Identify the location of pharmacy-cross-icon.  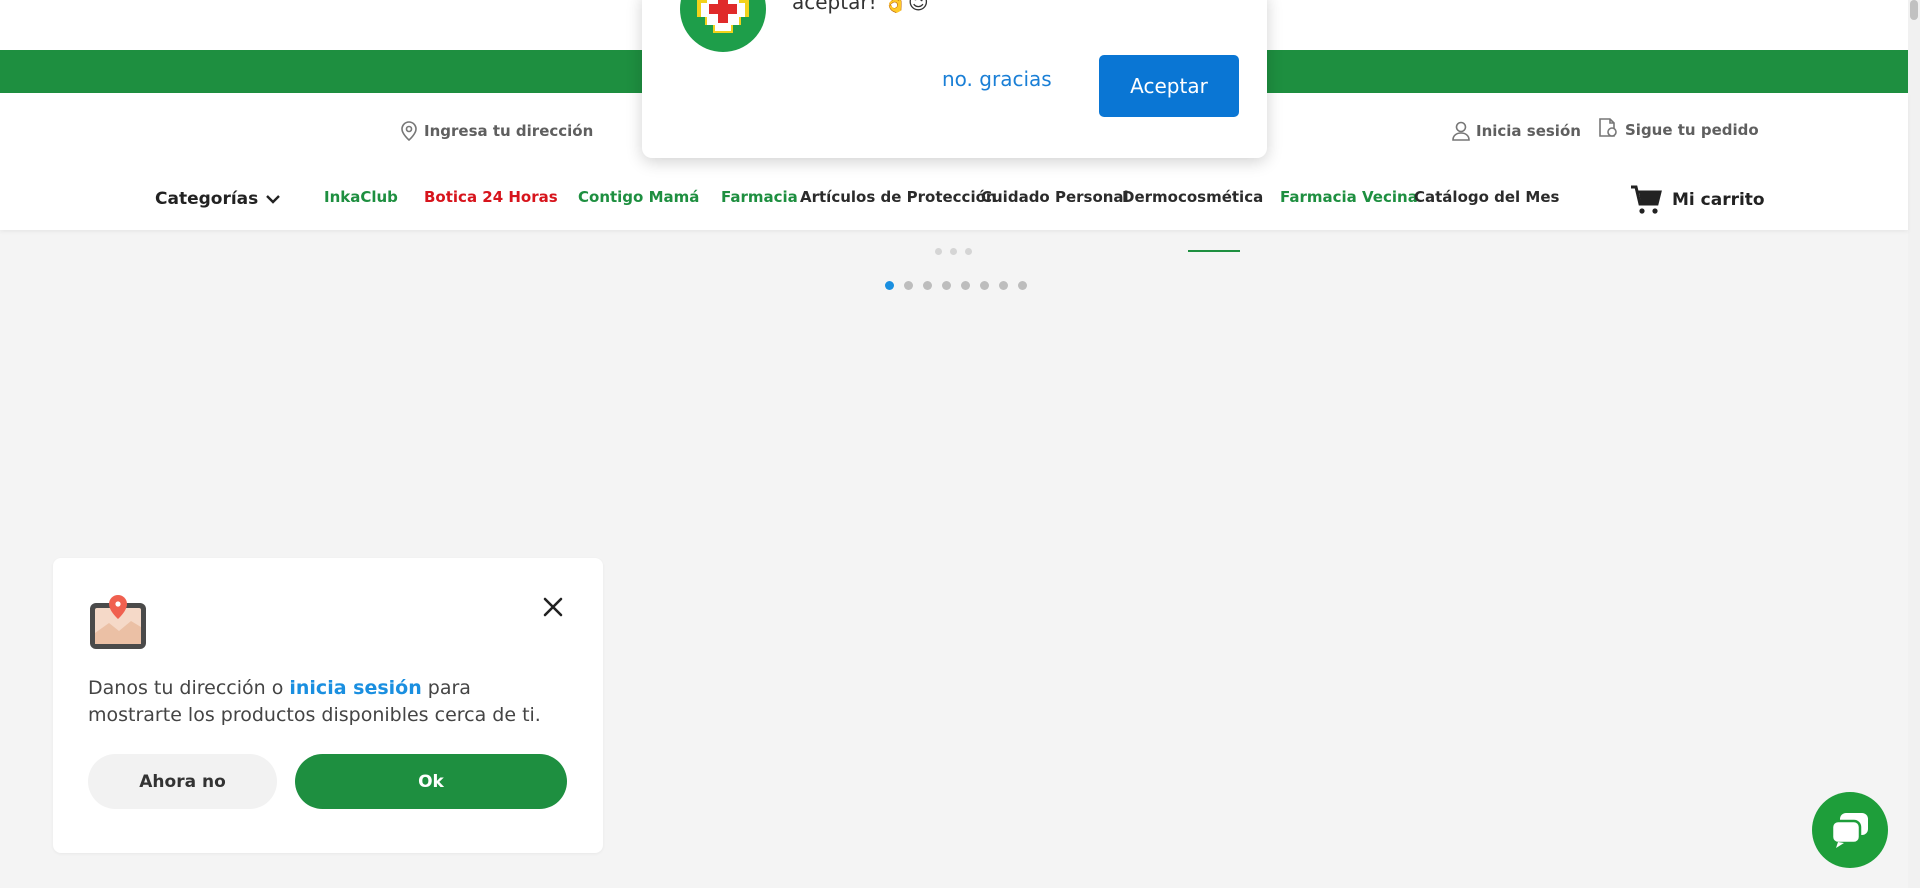
(723, 16).